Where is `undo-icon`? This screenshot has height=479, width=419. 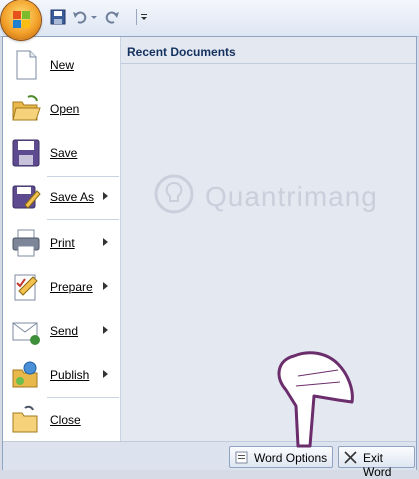
undo-icon is located at coordinates (80, 17).